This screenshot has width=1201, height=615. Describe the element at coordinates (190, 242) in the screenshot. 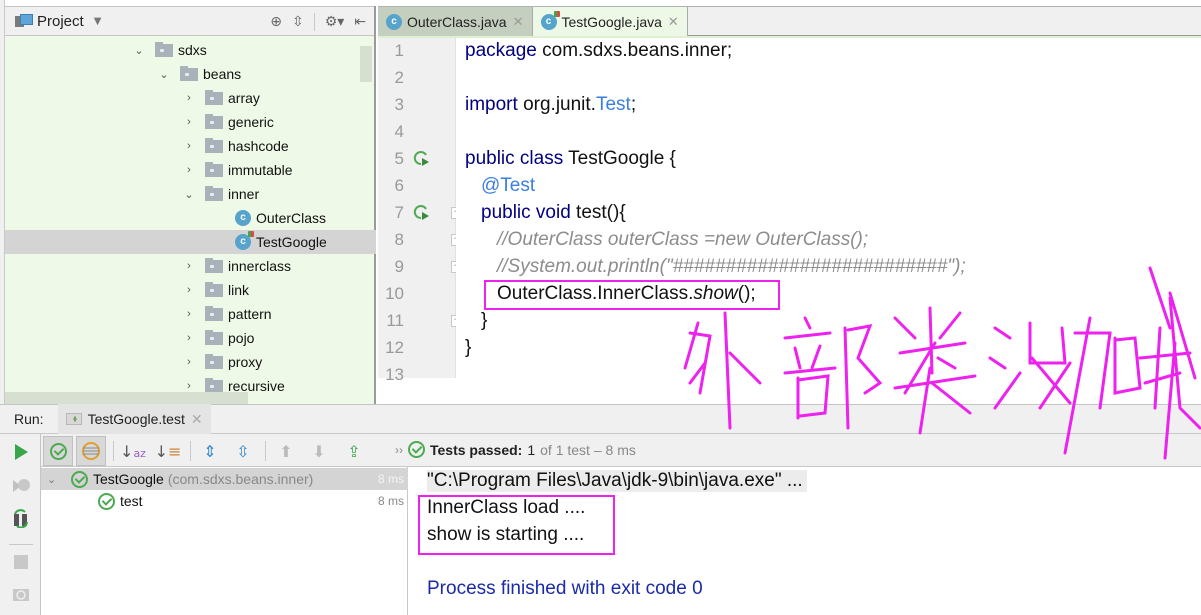

I see `tree-item-testgoogle: c TestGoogle` at that location.